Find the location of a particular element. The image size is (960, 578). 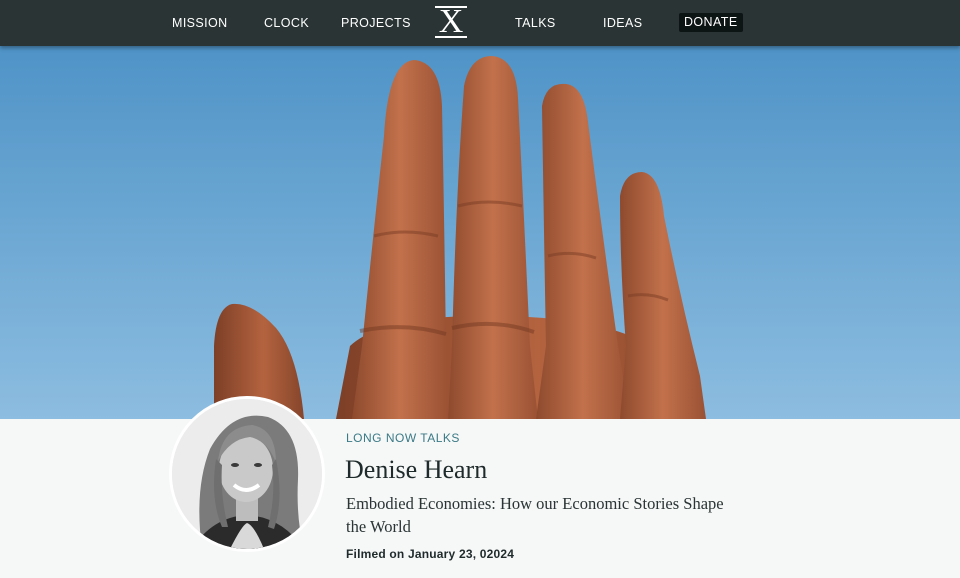

logo-bar-bottom is located at coordinates (451, 37).